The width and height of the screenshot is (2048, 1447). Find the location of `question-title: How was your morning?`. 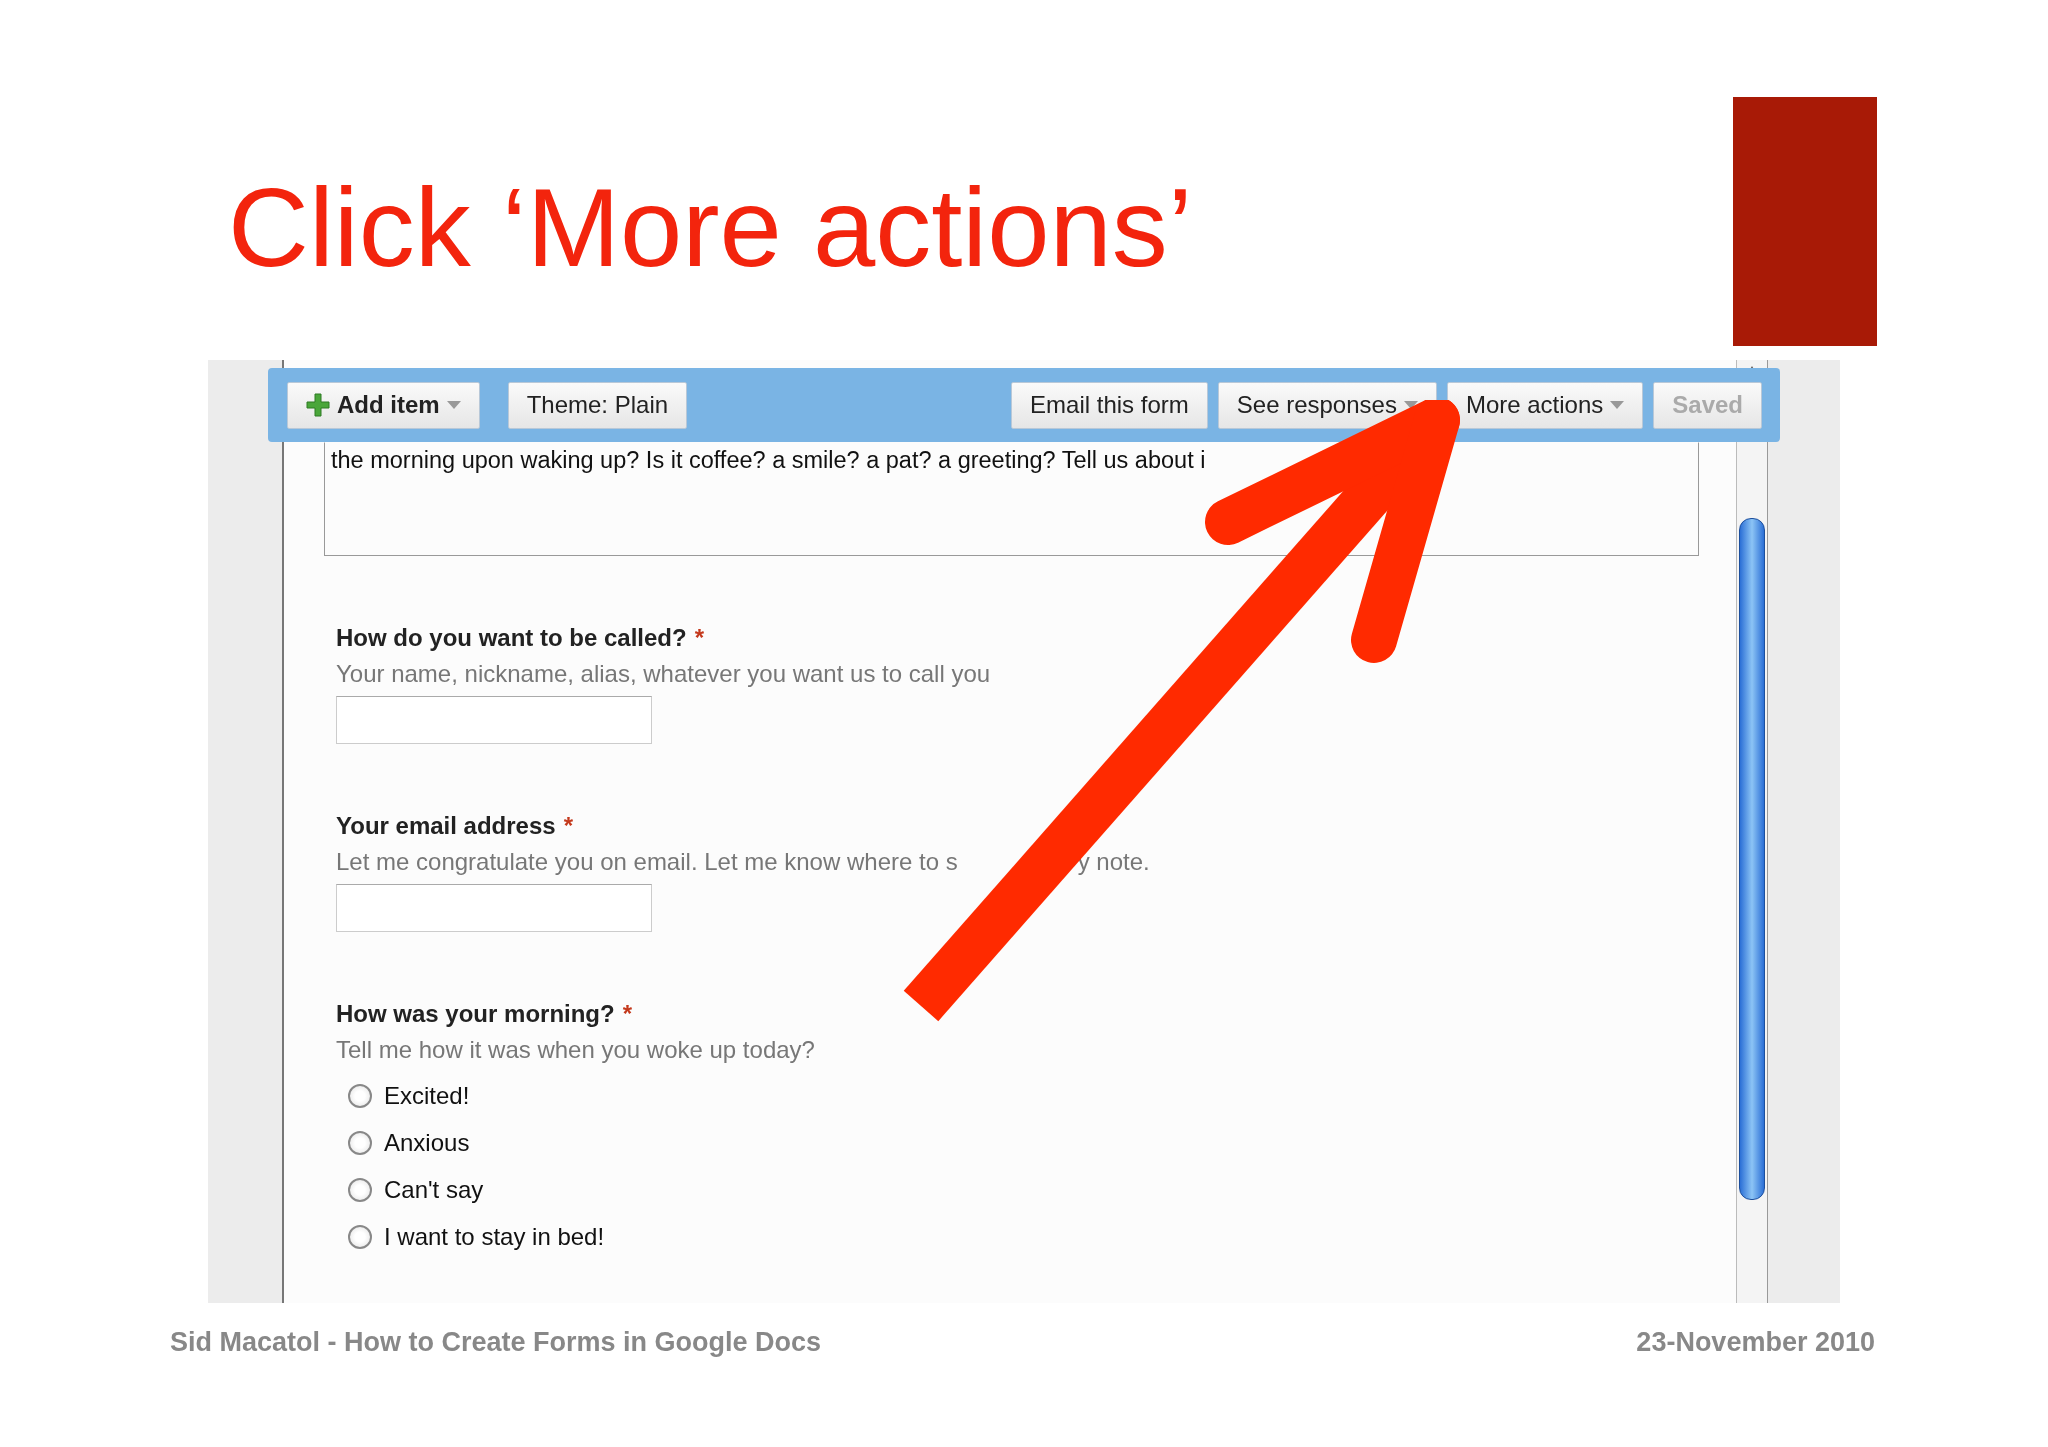

question-title: How was your morning? is located at coordinates (475, 1014).